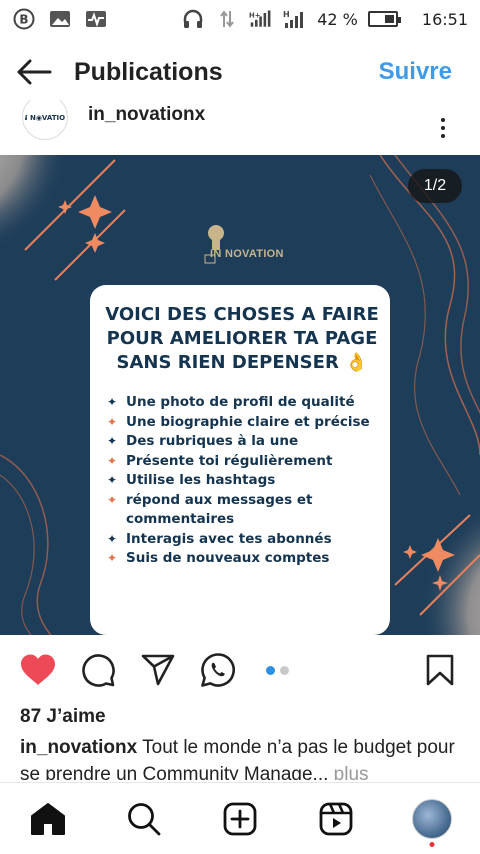 This screenshot has height=854, width=480. I want to click on more-options-button, so click(443, 130).